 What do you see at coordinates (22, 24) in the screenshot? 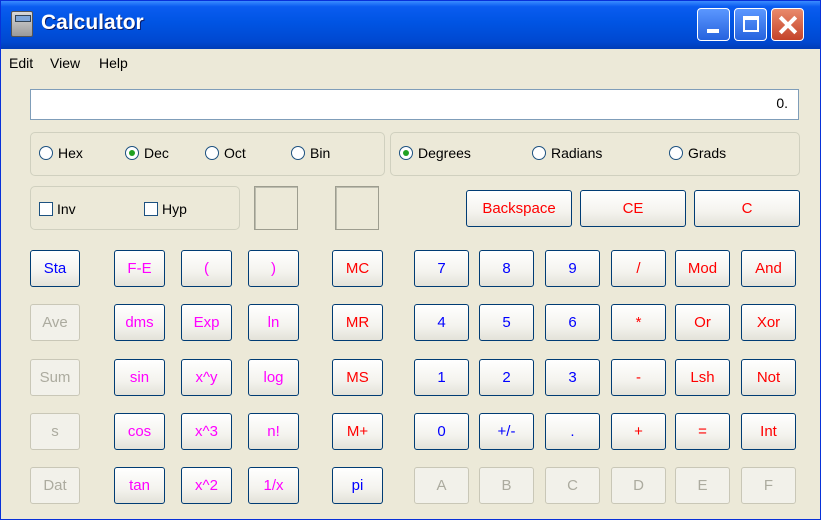
I see `calculator-icon` at bounding box center [22, 24].